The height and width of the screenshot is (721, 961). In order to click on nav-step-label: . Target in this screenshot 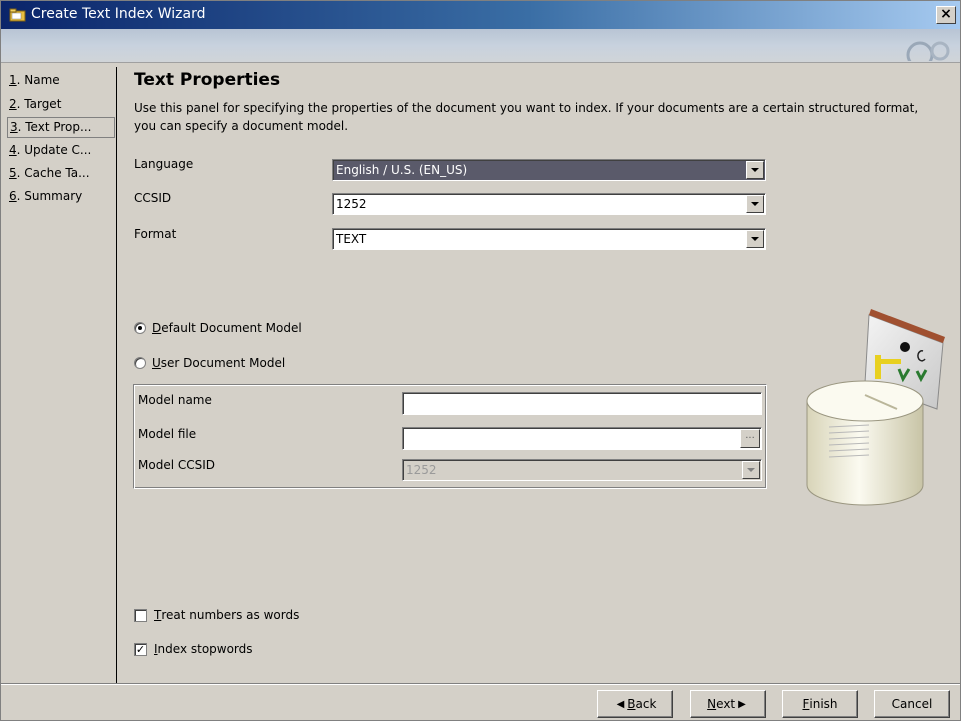, I will do `click(39, 104)`.